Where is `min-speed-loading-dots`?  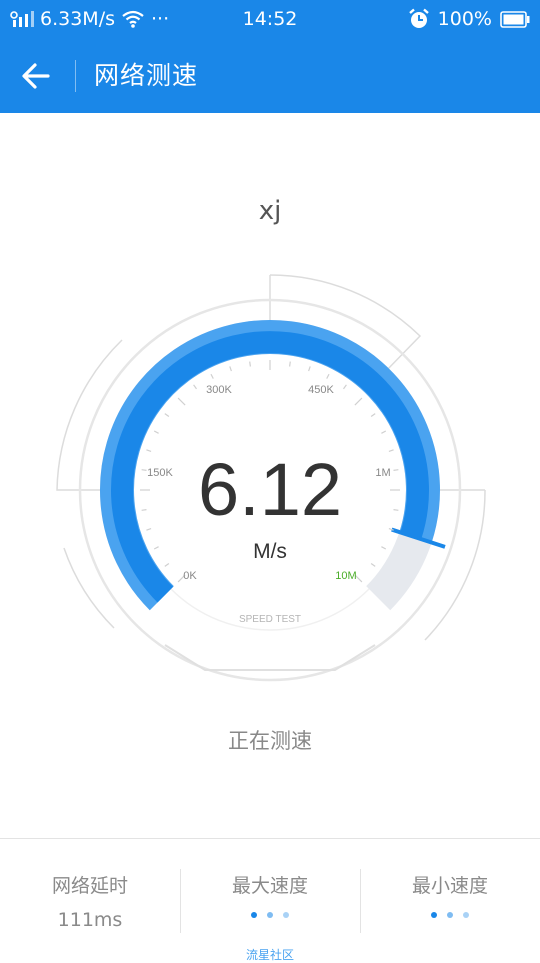 min-speed-loading-dots is located at coordinates (450, 915).